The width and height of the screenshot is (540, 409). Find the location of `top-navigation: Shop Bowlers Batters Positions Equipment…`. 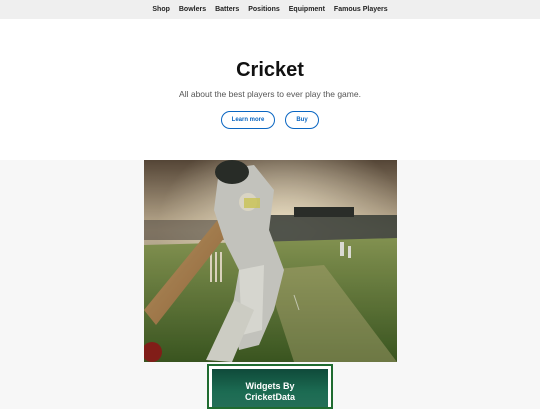

top-navigation: Shop Bowlers Batters Positions Equipment… is located at coordinates (270, 9).